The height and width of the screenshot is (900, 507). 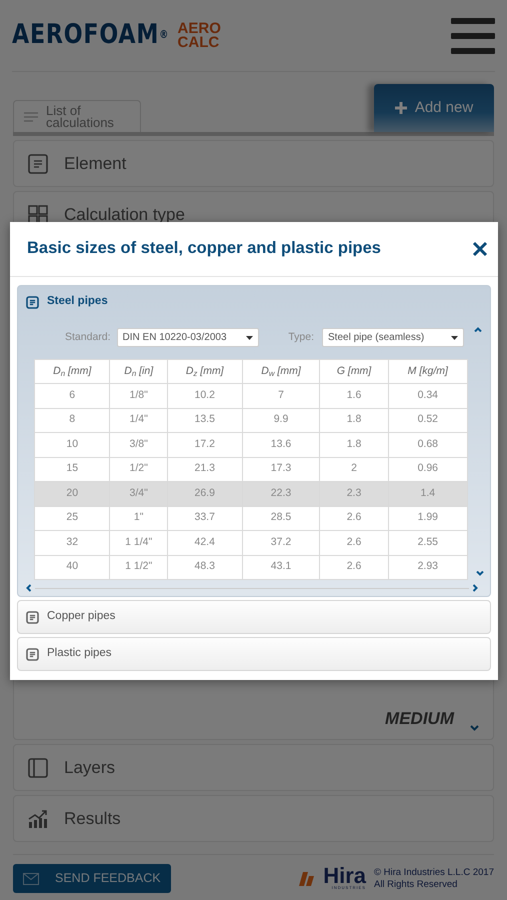 I want to click on accordion-header: Steel pipes, so click(x=254, y=302).